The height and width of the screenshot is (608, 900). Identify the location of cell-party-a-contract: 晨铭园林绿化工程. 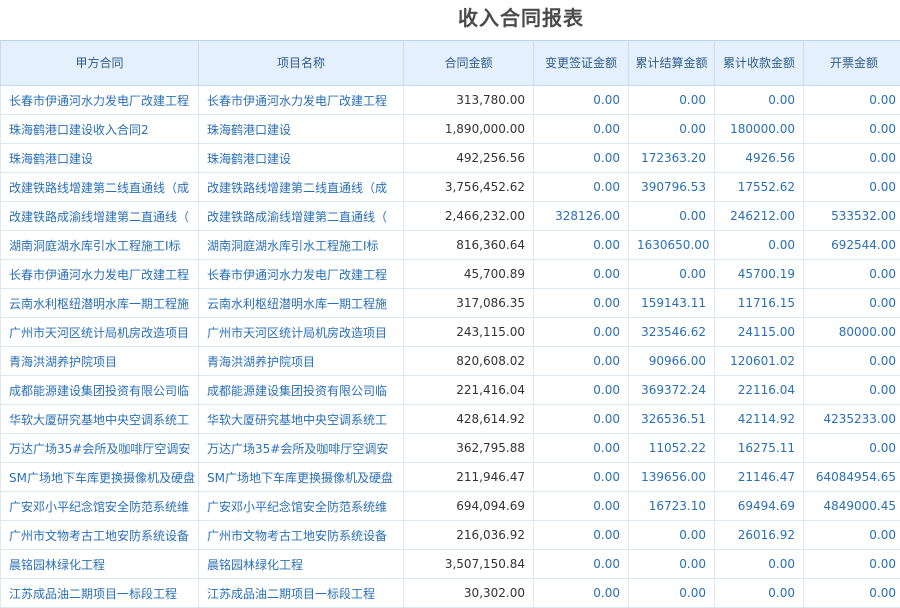
(100, 564).